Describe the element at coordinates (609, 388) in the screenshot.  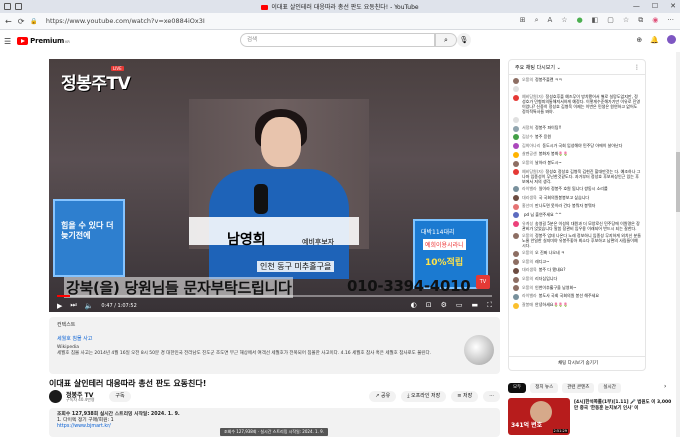
I see `chip-live: 실시간` at that location.